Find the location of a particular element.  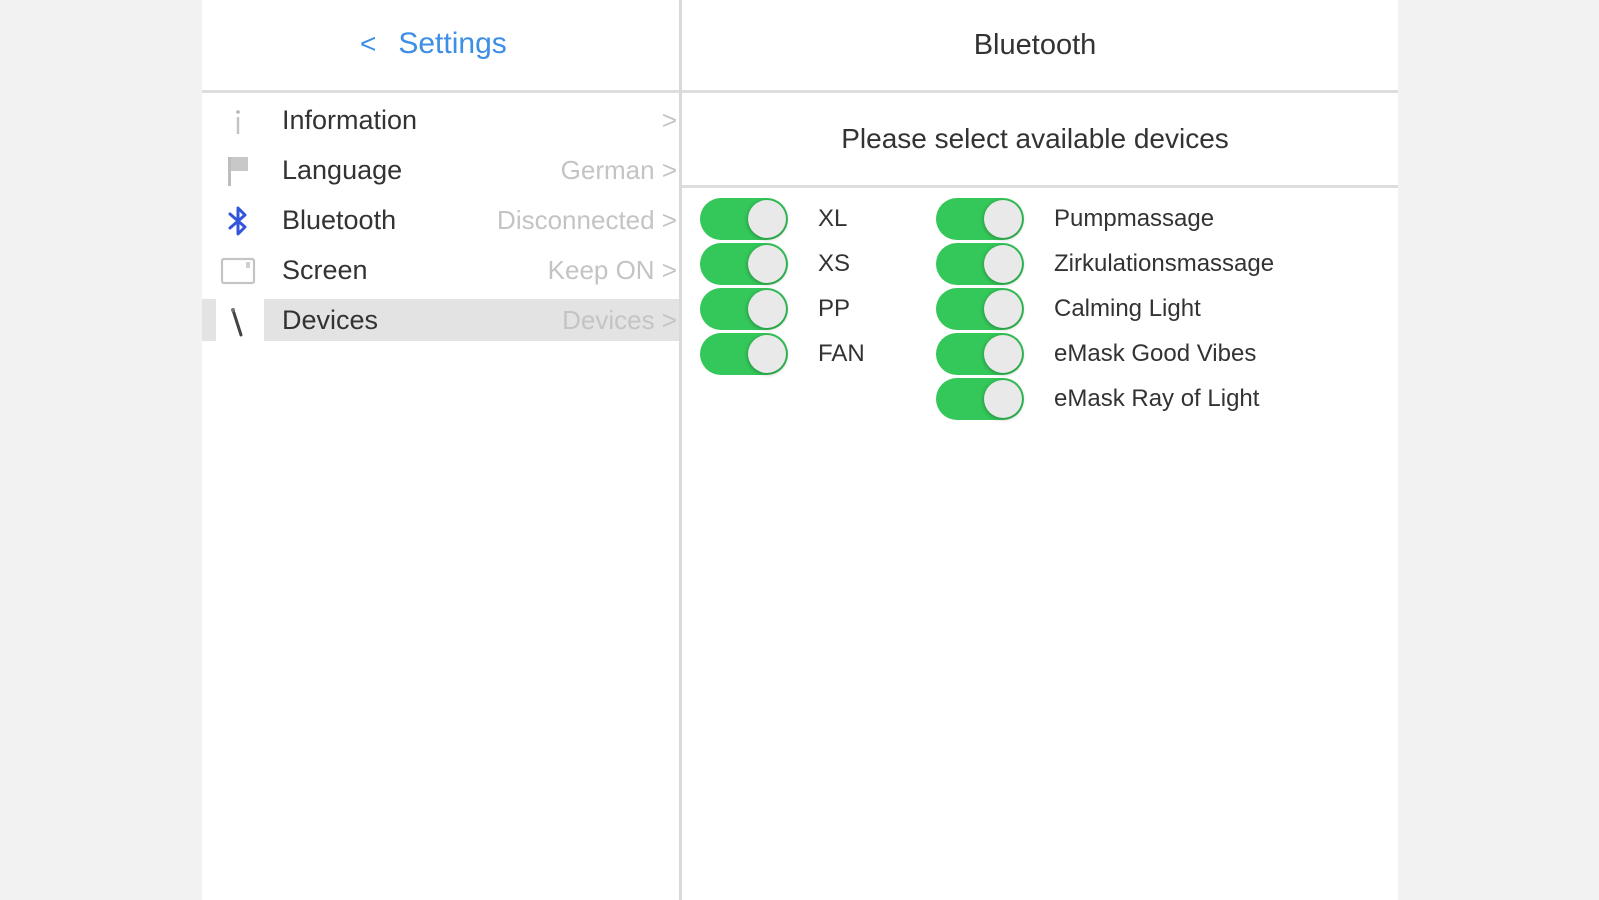

settings-item-screen: Screen Keep ON > is located at coordinates (440, 271).